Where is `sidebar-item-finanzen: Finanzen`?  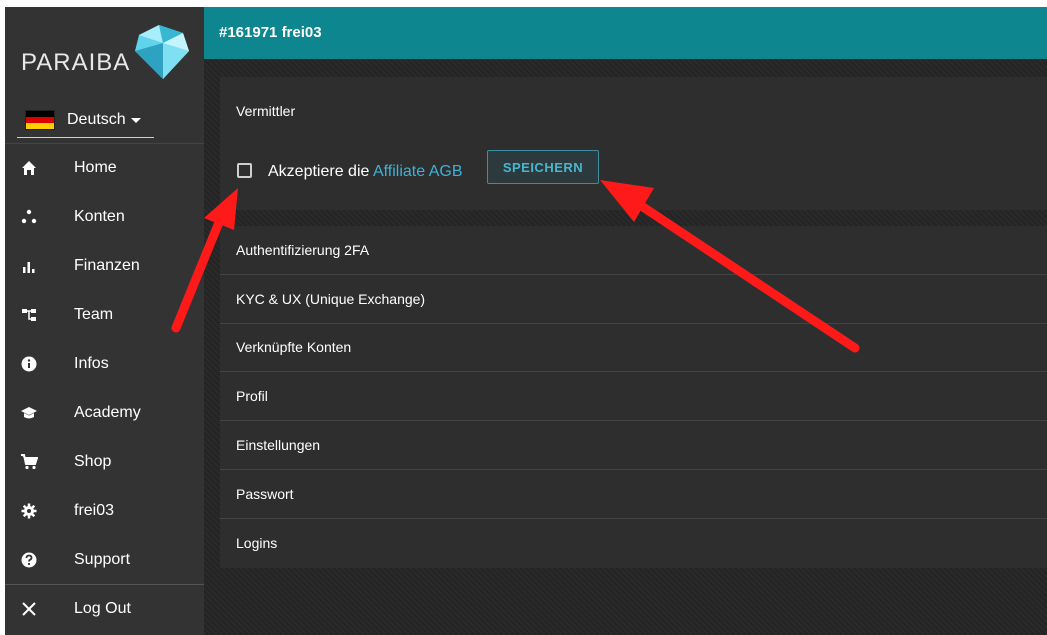 sidebar-item-finanzen: Finanzen is located at coordinates (104, 266).